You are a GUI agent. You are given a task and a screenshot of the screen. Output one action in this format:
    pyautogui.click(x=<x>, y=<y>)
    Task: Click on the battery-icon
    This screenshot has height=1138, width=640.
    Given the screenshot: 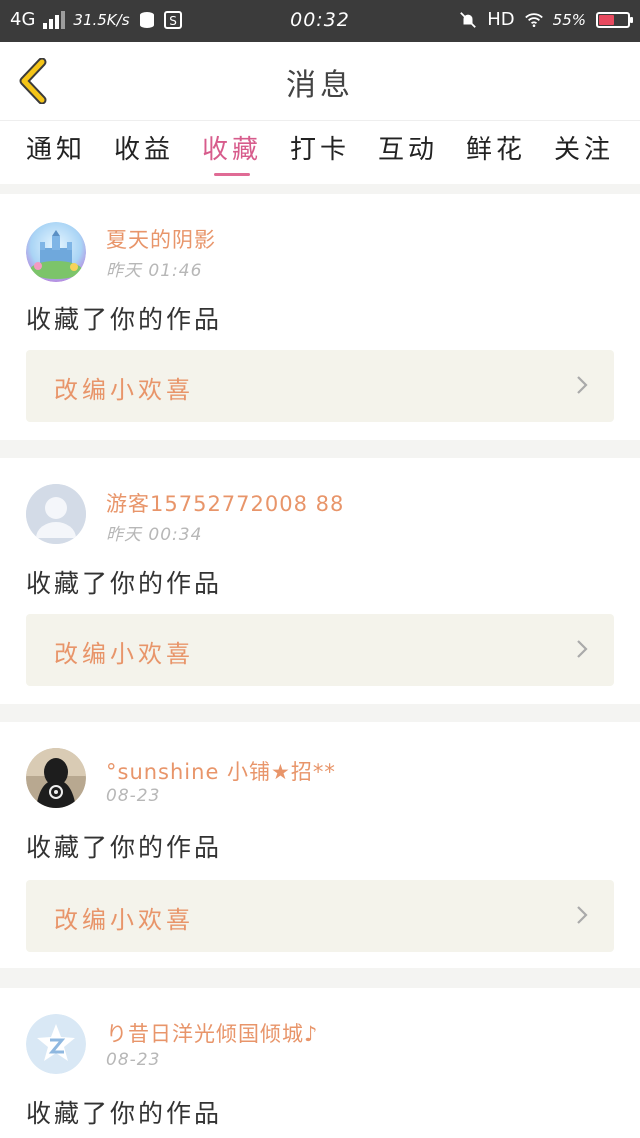 What is the action you would take?
    pyautogui.click(x=614, y=19)
    